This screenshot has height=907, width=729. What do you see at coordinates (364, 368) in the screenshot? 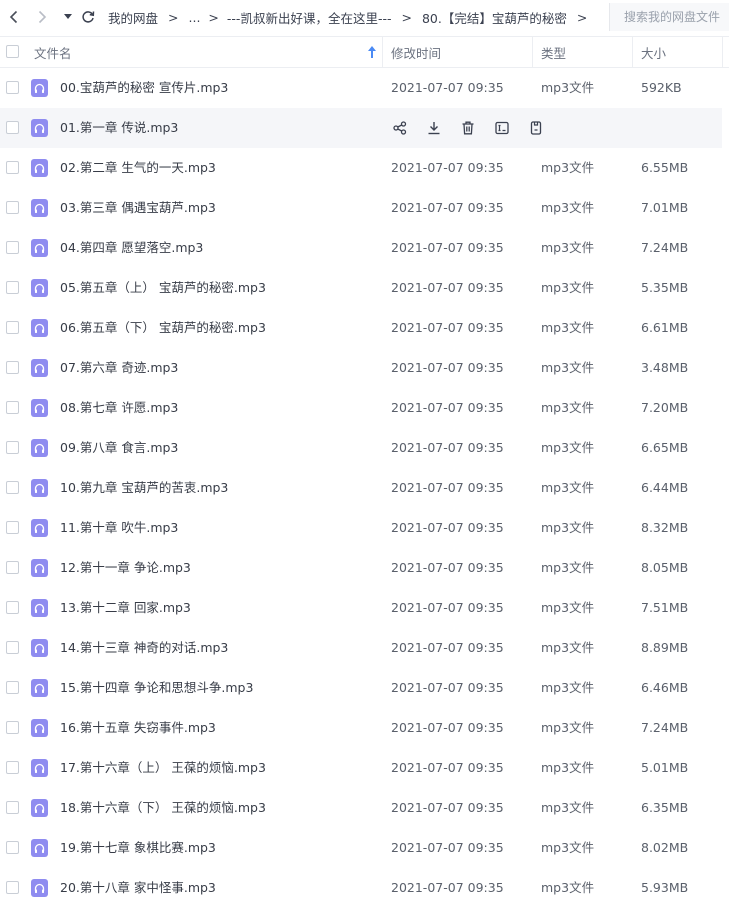
I see `file-row: 07.第六章 奇迹.mp3 2021-07-07 09:35 mp3文件 3.48MB` at bounding box center [364, 368].